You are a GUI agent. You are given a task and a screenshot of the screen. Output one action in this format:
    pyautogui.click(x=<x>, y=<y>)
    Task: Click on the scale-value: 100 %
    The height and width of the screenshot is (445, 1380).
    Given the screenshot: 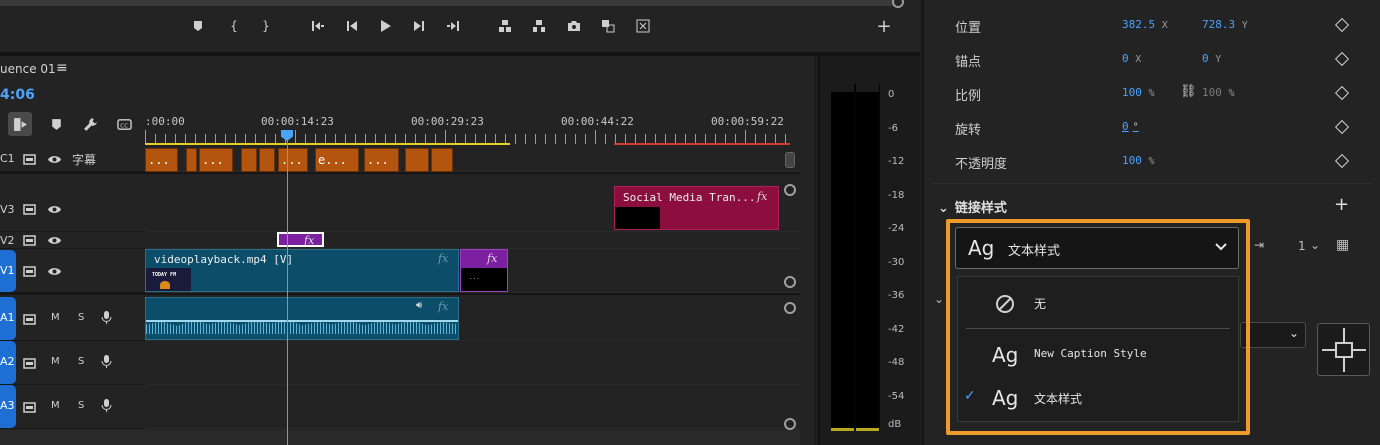 What is the action you would take?
    pyautogui.click(x=1138, y=92)
    